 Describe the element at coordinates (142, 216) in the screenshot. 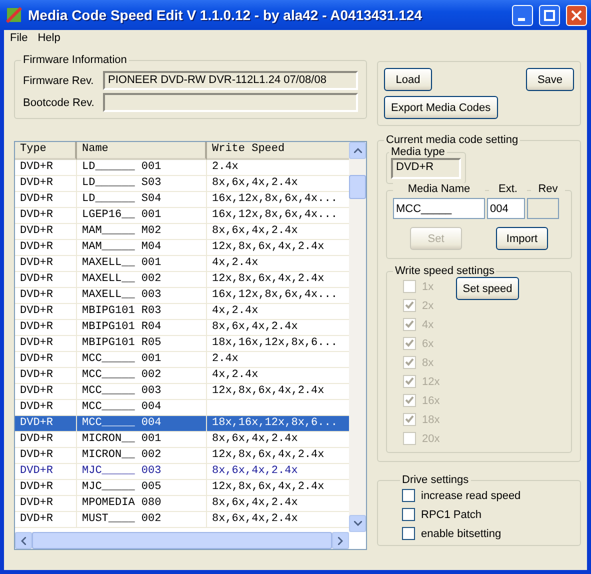

I see `table-cell: LGEP16__ 001` at that location.